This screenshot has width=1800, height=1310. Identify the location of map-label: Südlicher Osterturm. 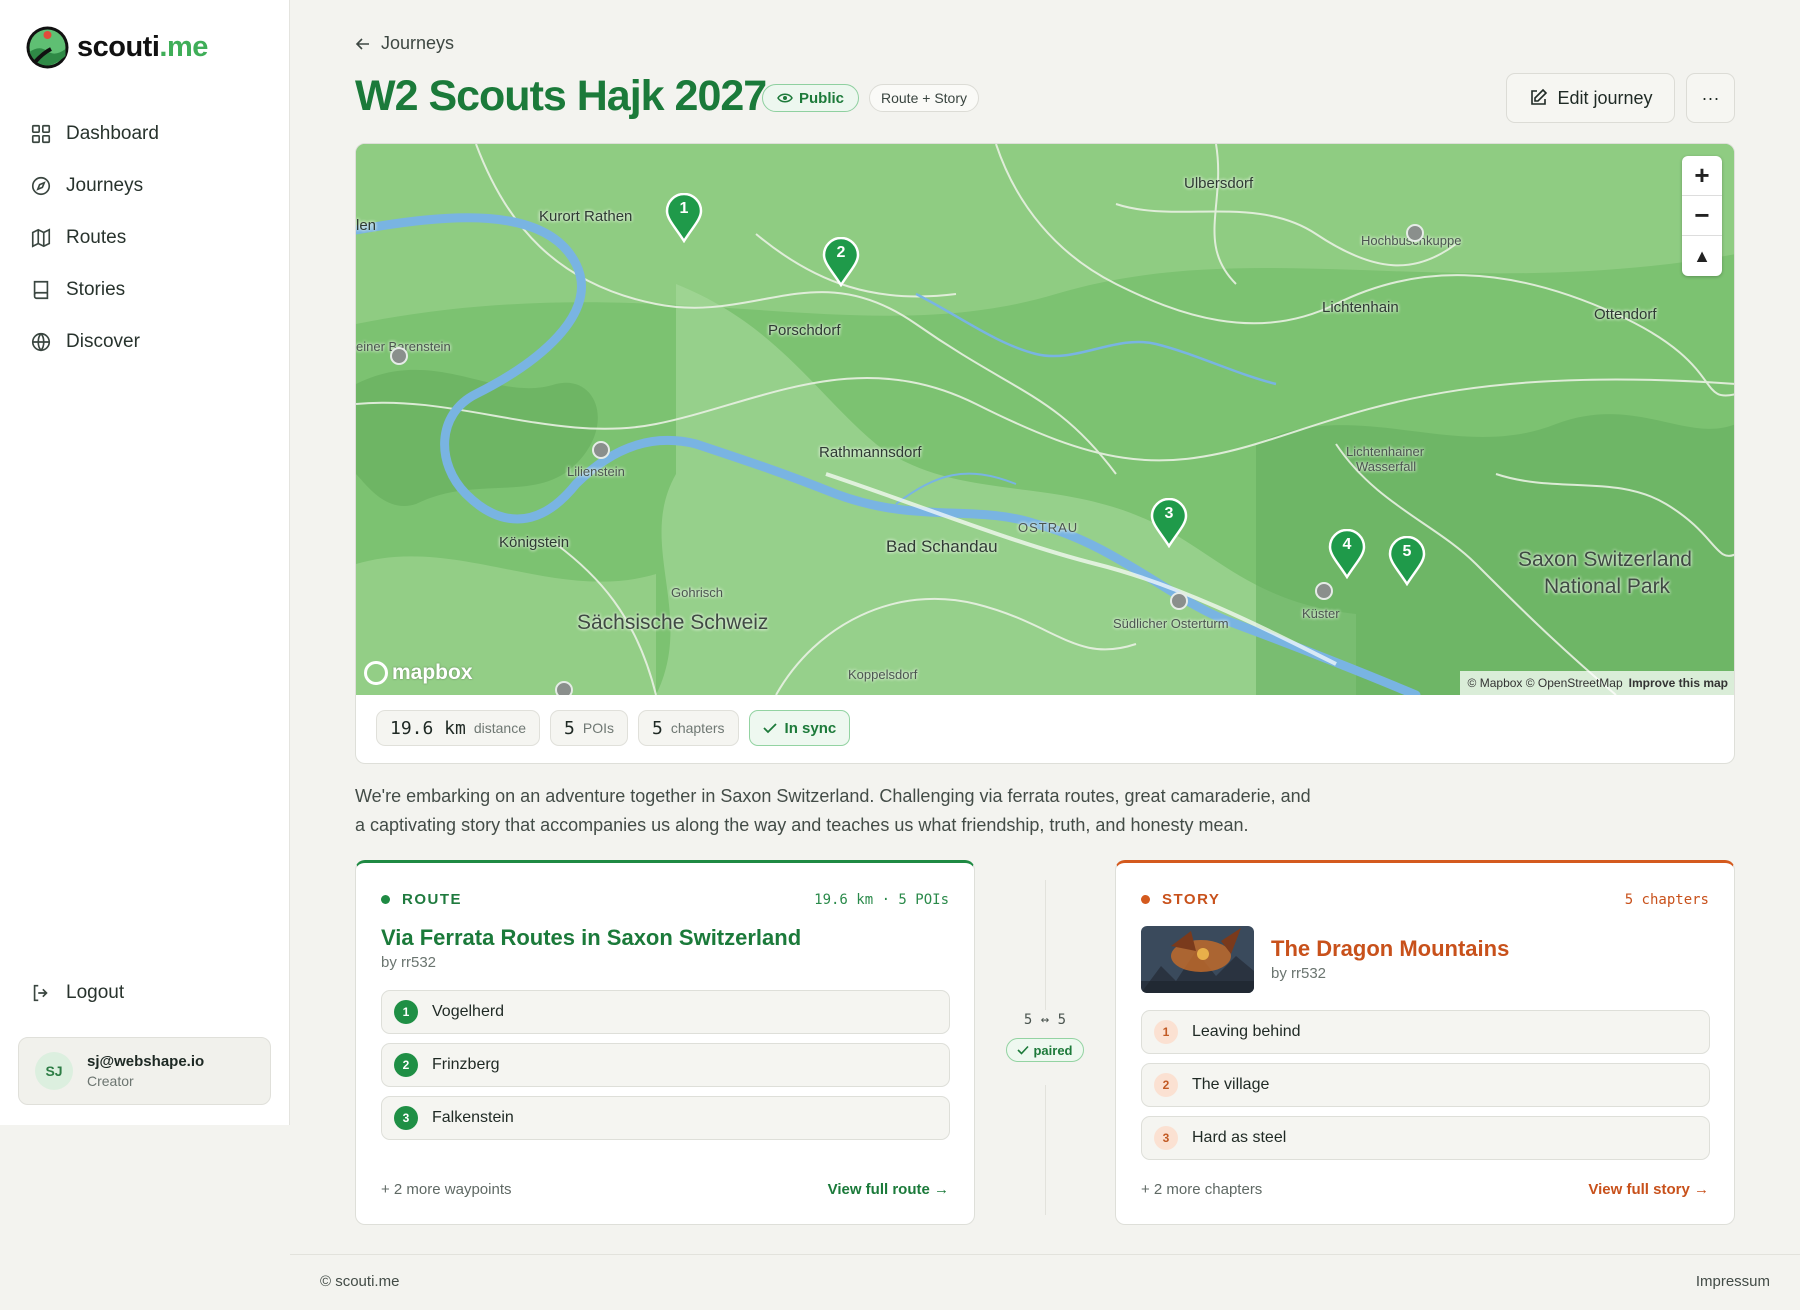
(1171, 623).